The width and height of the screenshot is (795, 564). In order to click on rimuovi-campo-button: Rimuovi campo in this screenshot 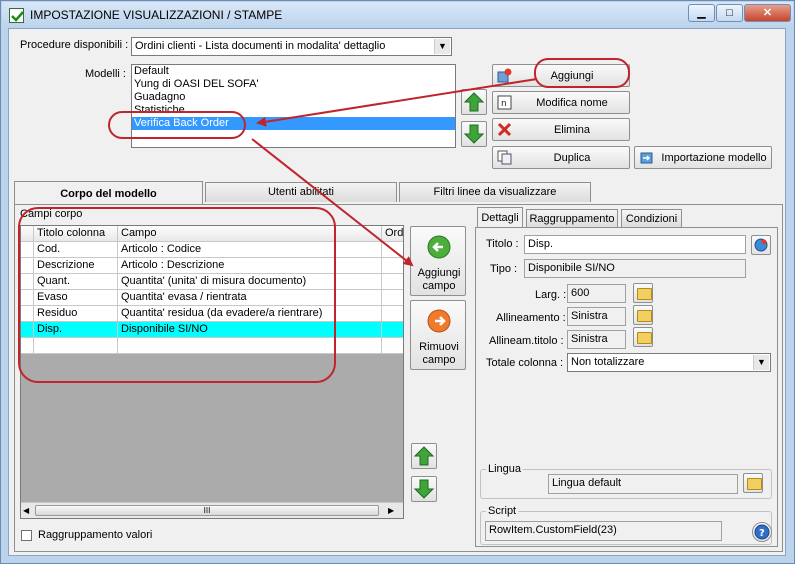, I will do `click(438, 335)`.